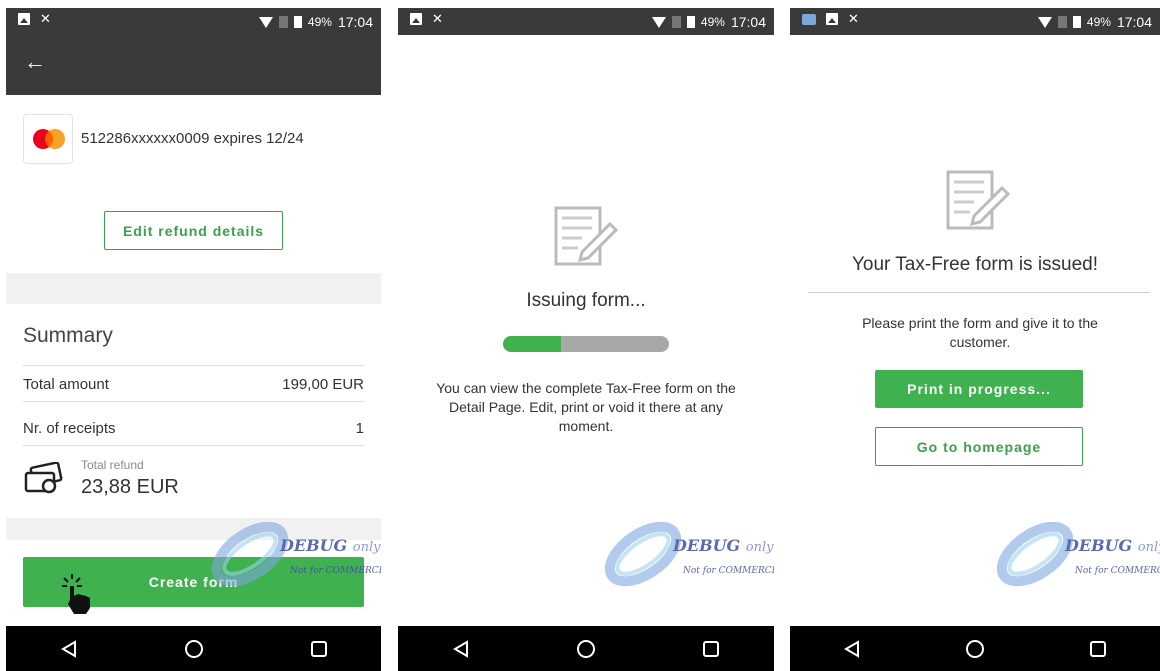 The width and height of the screenshot is (1160, 671). I want to click on mastercard-icon, so click(49, 139).